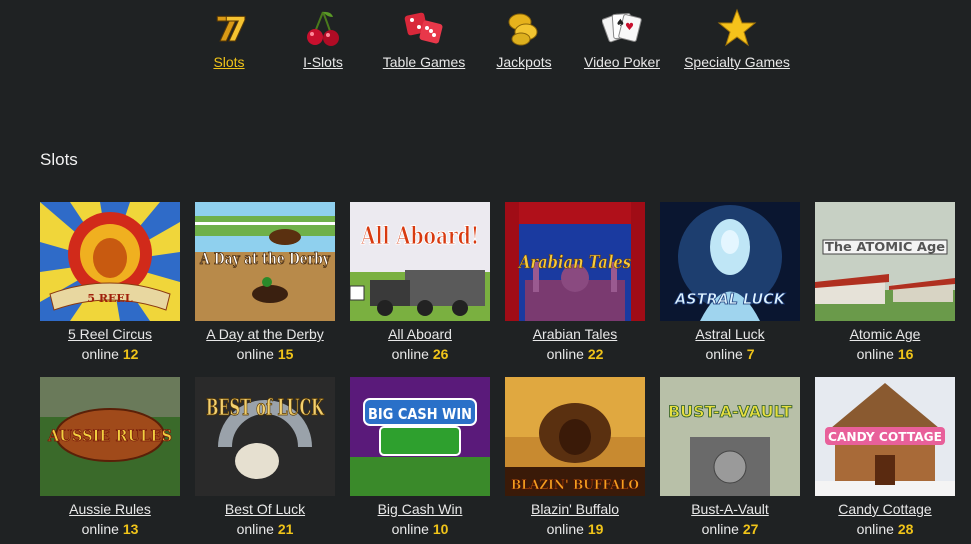 The height and width of the screenshot is (544, 971). I want to click on section-title: Slots, so click(59, 159).